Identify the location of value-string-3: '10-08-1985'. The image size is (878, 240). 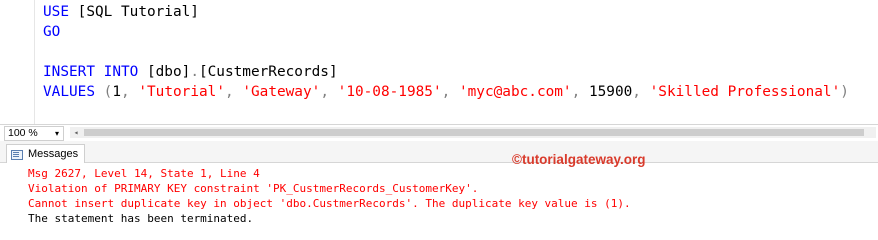
(389, 92).